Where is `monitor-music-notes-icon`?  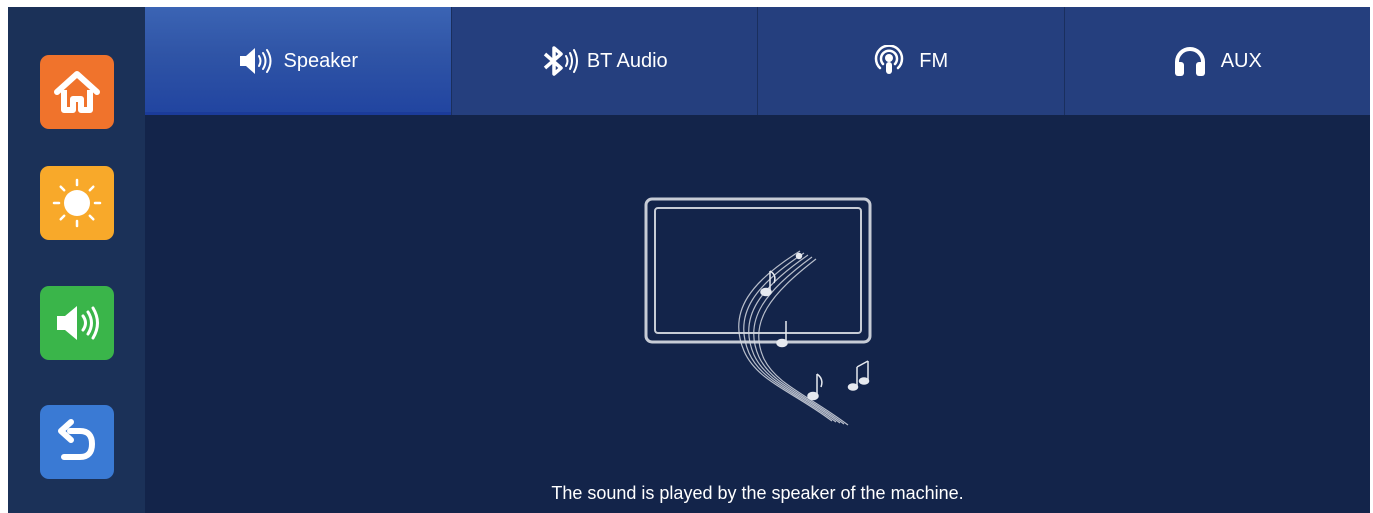 monitor-music-notes-icon is located at coordinates (758, 311).